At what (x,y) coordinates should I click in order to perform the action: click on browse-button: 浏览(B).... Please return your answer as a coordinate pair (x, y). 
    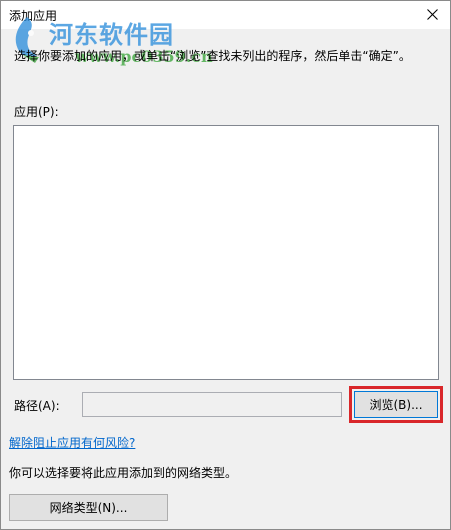
    Looking at the image, I should click on (396, 404).